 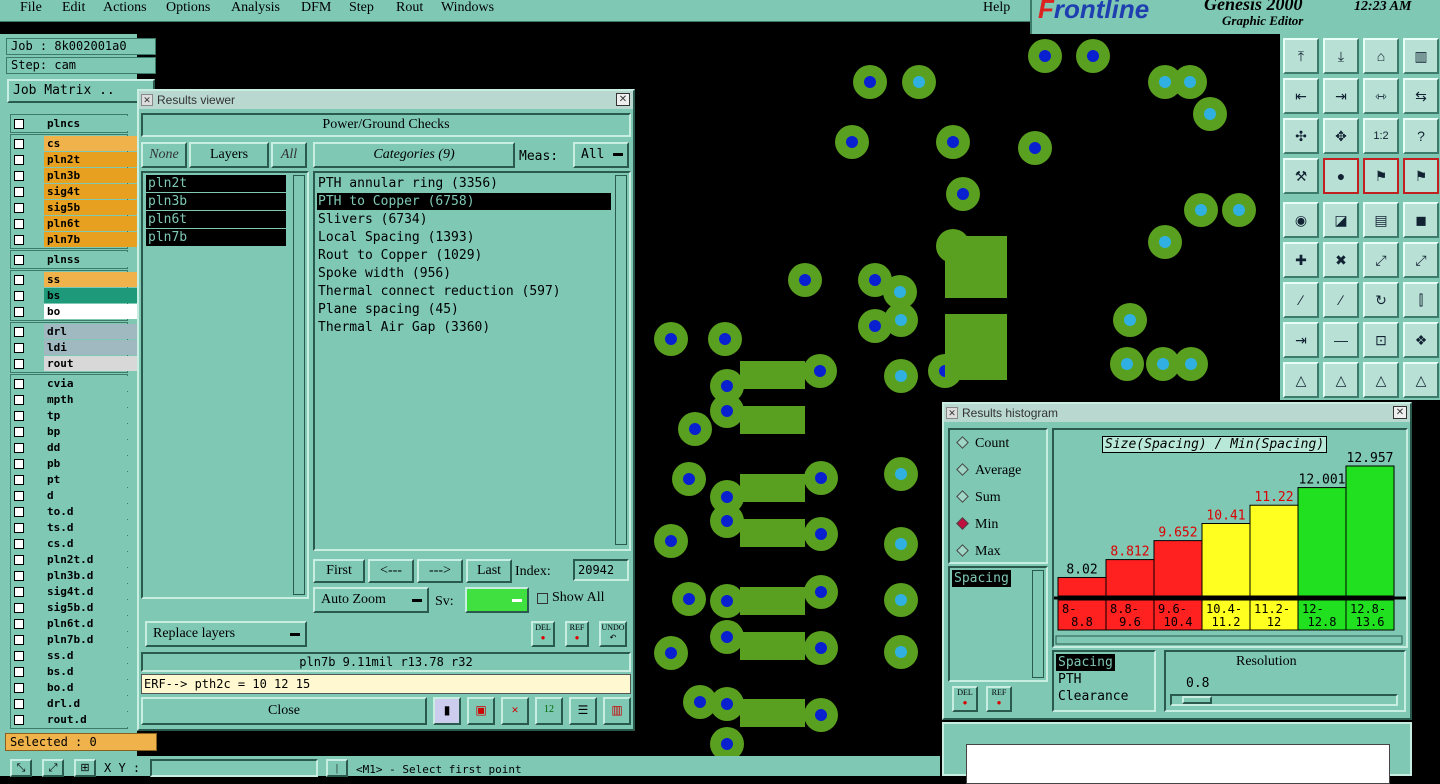 What do you see at coordinates (91, 363) in the screenshot?
I see `layer-name: rout` at bounding box center [91, 363].